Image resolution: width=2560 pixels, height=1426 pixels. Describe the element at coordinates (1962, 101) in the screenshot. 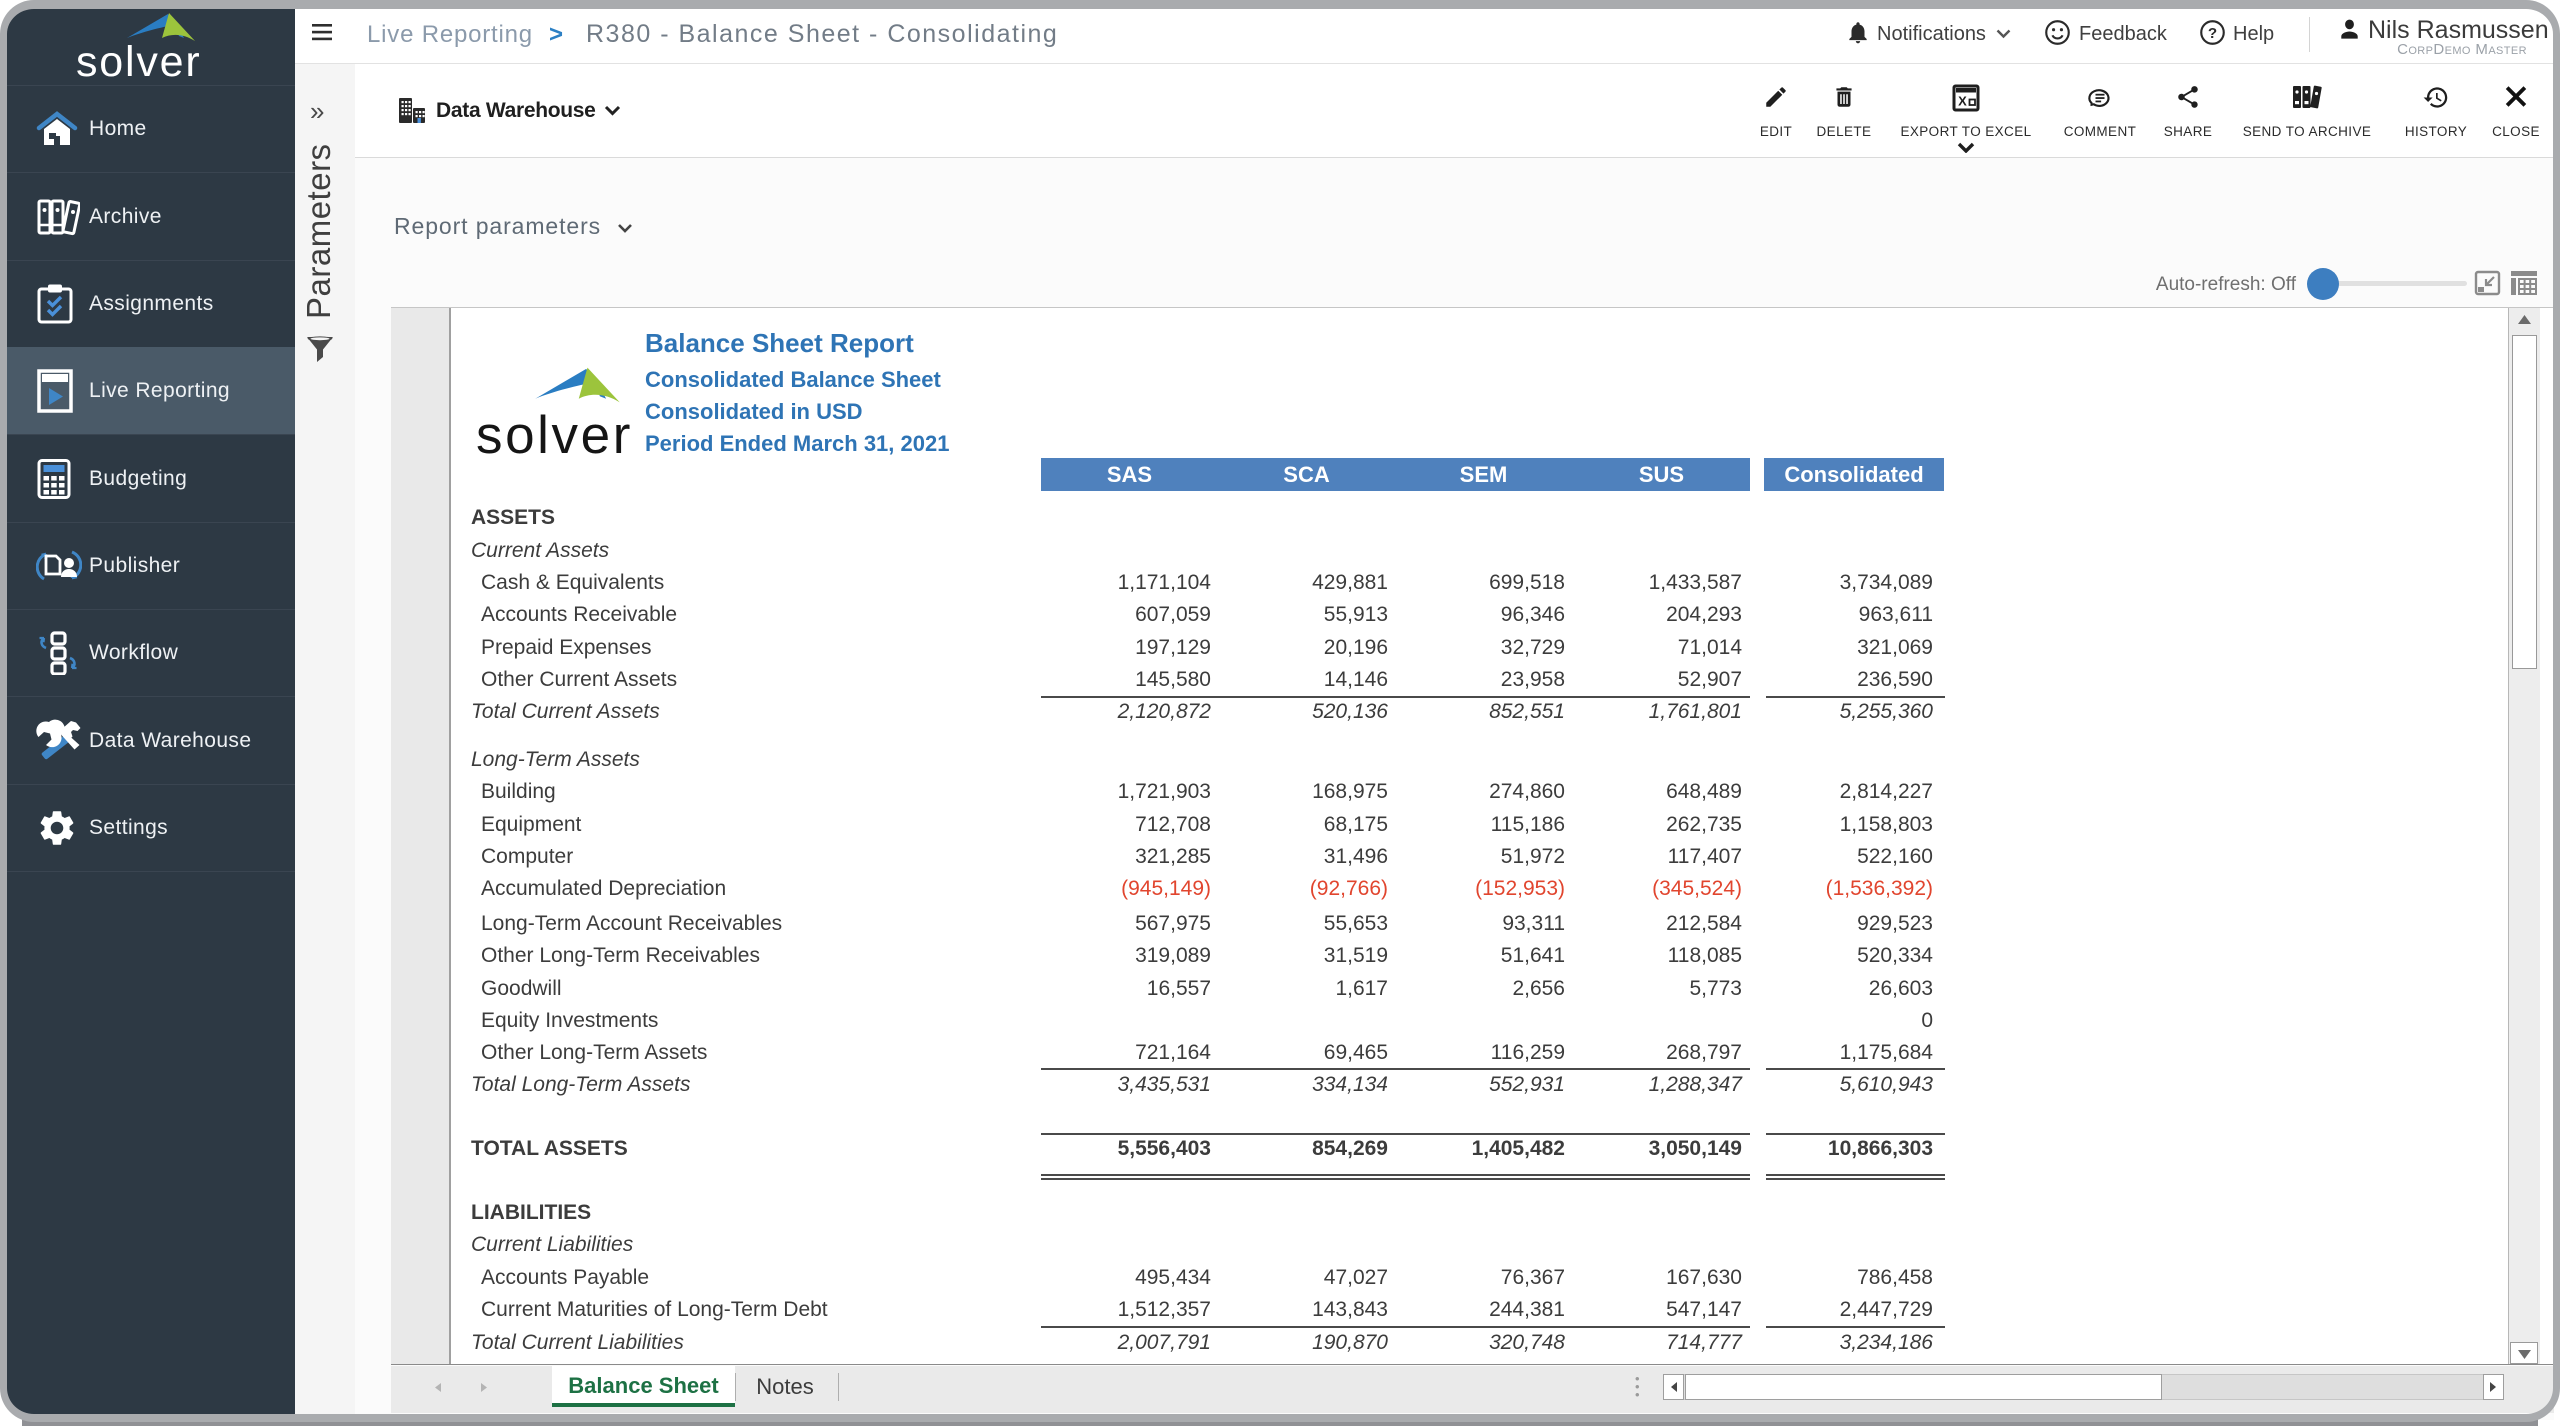

I see `svg-text: X` at that location.